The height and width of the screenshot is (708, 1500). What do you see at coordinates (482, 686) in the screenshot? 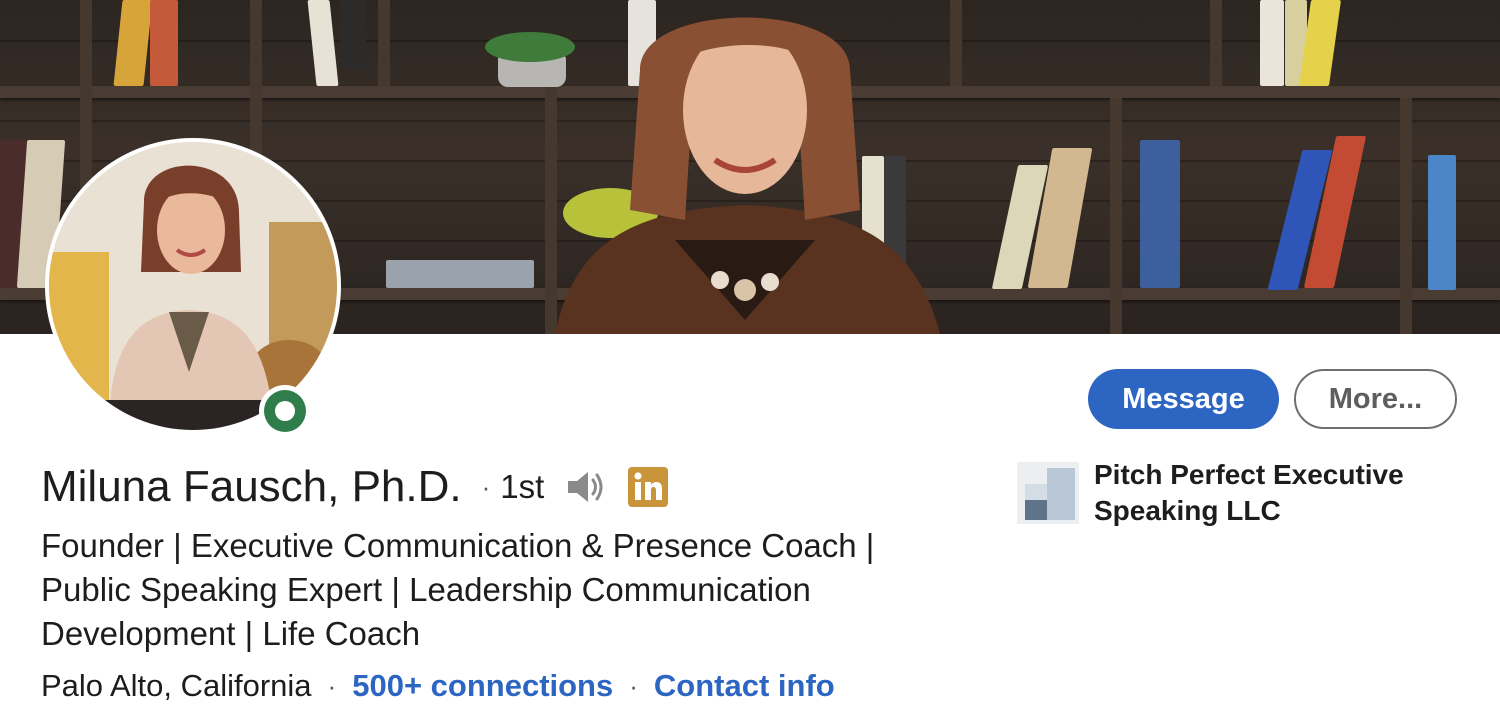
I see `connections-link: 500+ connections` at bounding box center [482, 686].